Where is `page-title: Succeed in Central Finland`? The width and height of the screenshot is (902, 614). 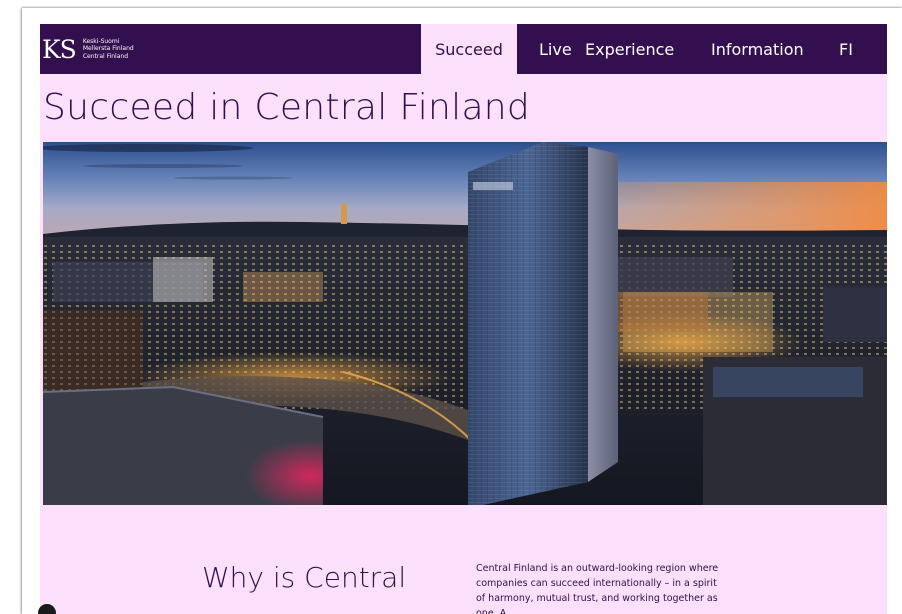 page-title: Succeed in Central Finland is located at coordinates (287, 107).